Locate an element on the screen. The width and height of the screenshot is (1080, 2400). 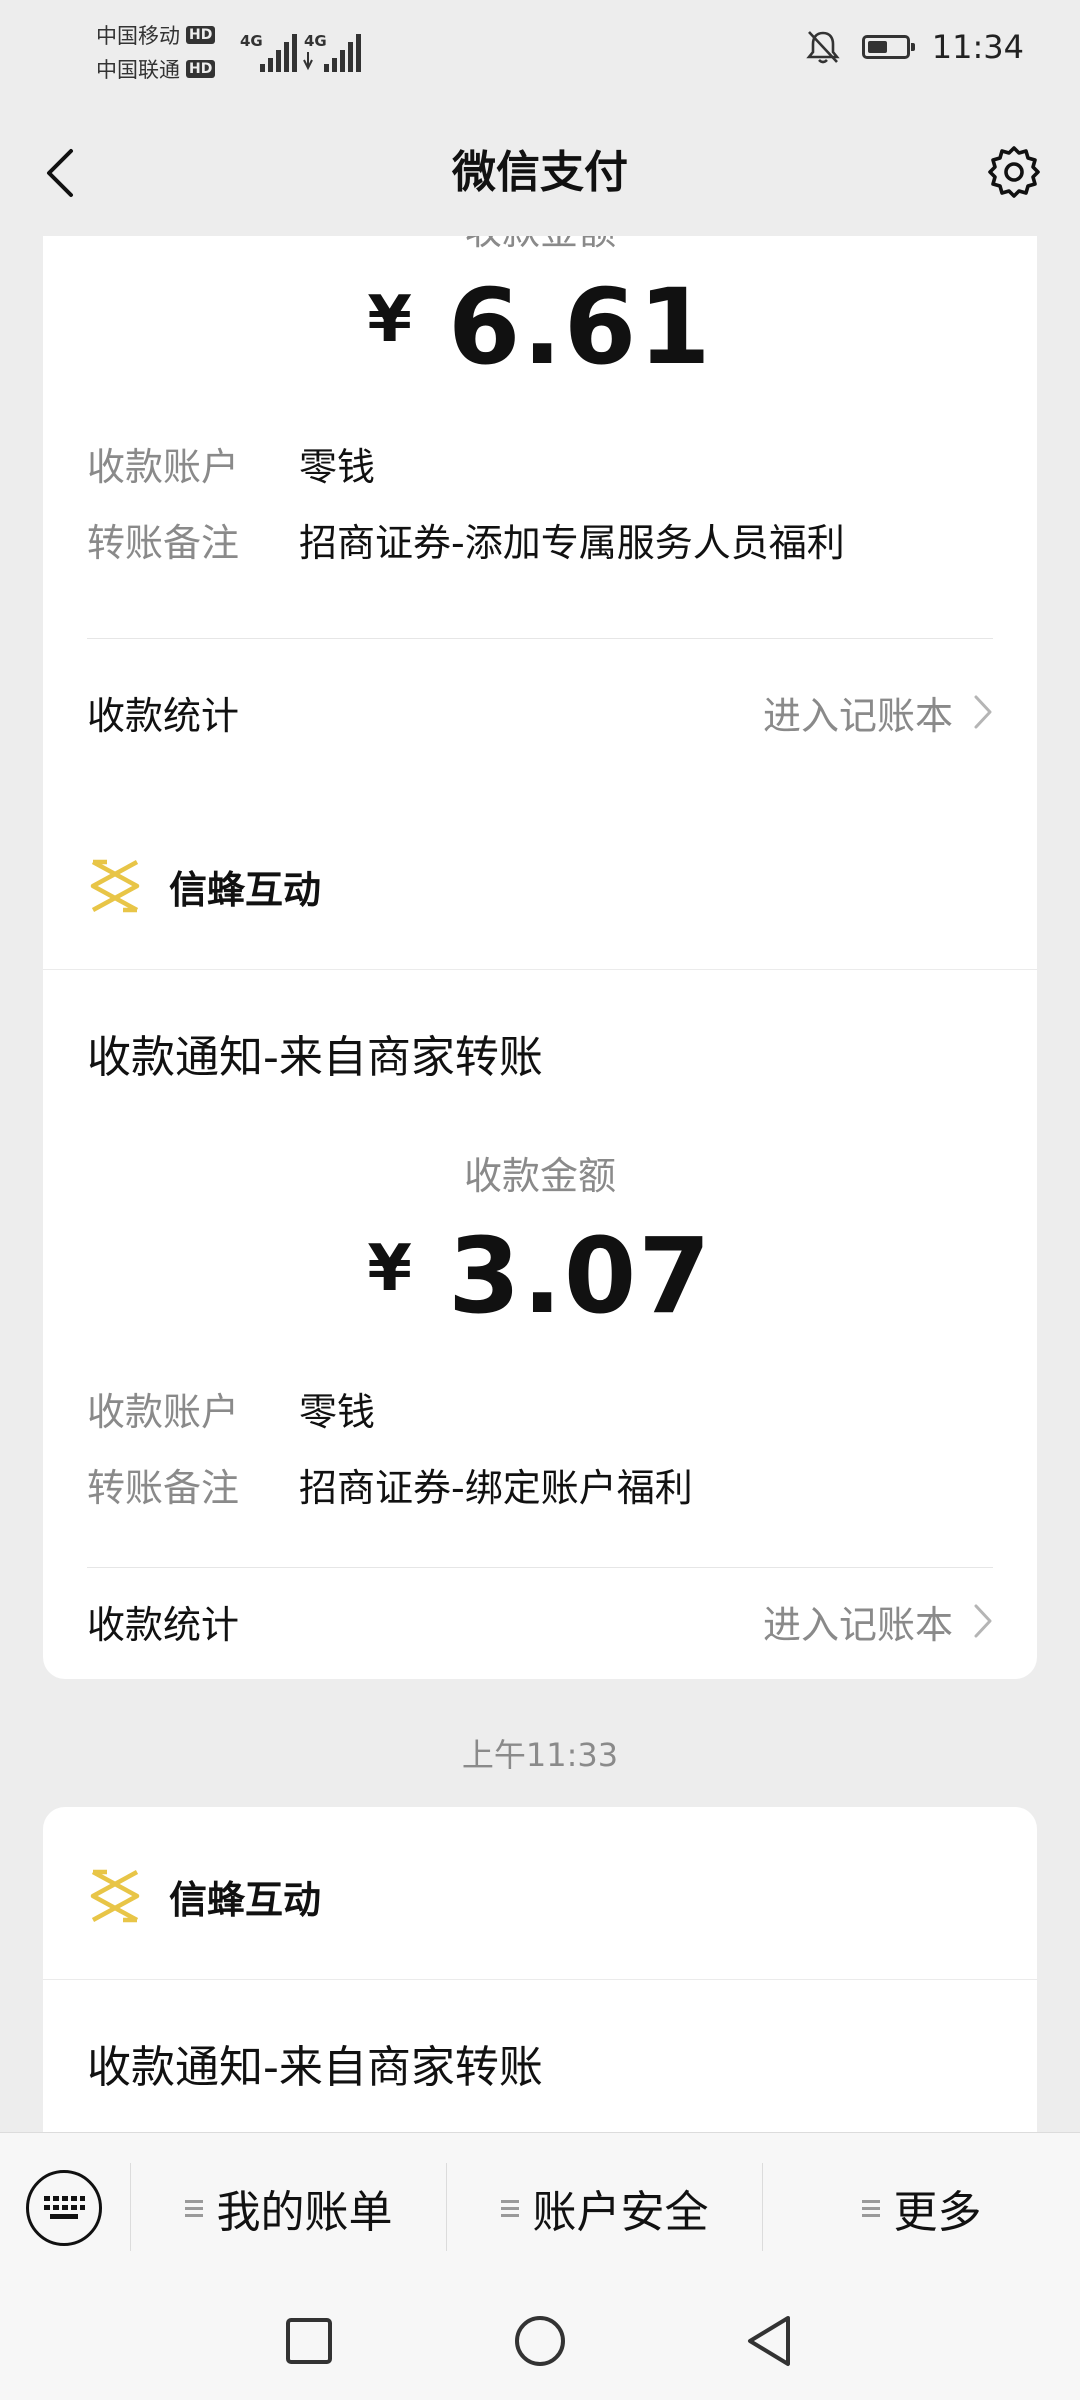
carrier-row-1: 中国移动 HD is located at coordinates (171, 35).